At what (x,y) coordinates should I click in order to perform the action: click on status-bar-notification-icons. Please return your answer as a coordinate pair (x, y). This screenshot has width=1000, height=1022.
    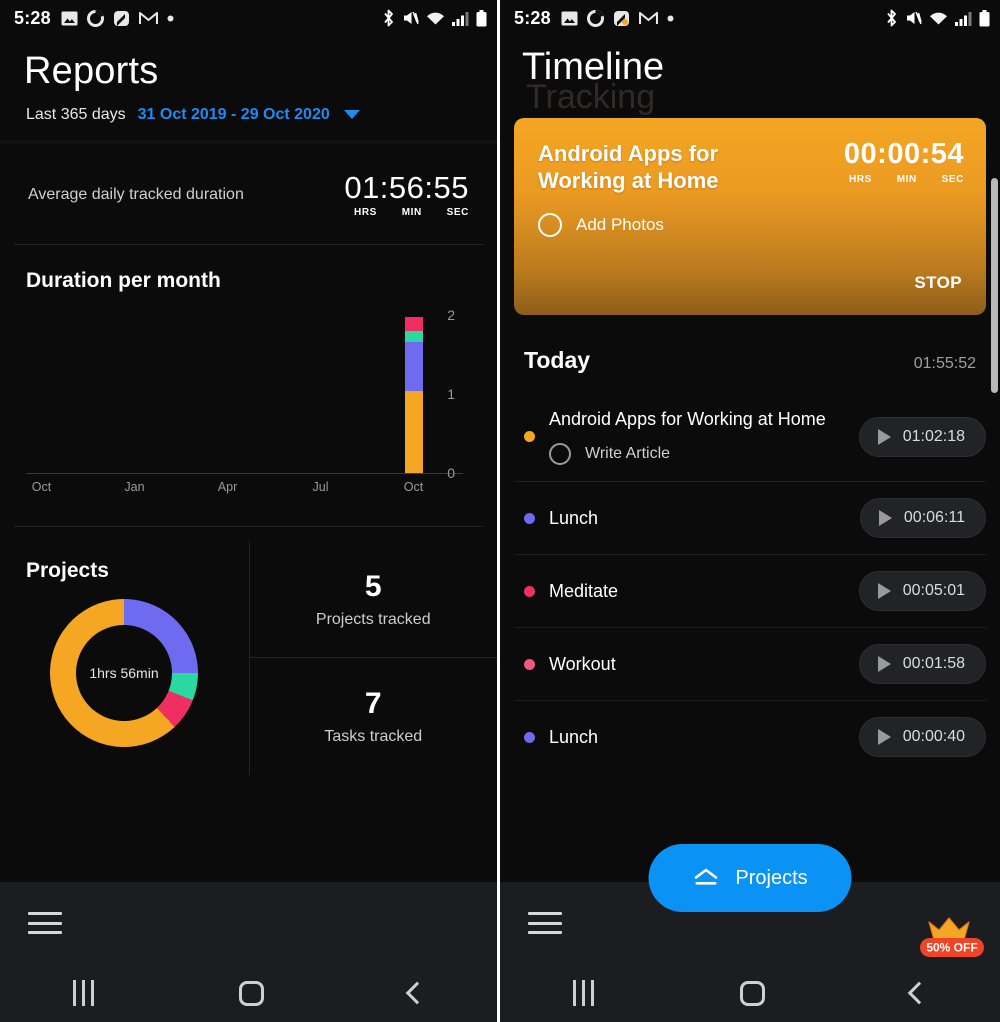
    Looking at the image, I should click on (117, 18).